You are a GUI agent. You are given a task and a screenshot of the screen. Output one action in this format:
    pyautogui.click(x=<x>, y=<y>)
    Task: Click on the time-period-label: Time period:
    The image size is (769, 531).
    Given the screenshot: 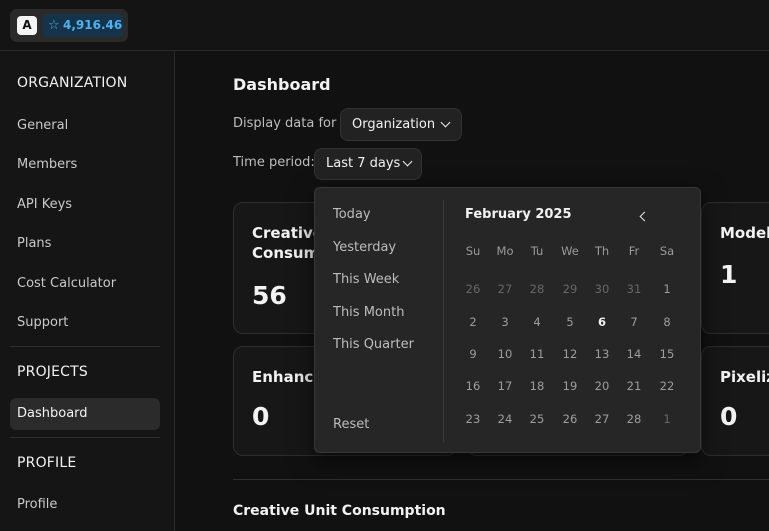 What is the action you would take?
    pyautogui.click(x=274, y=162)
    